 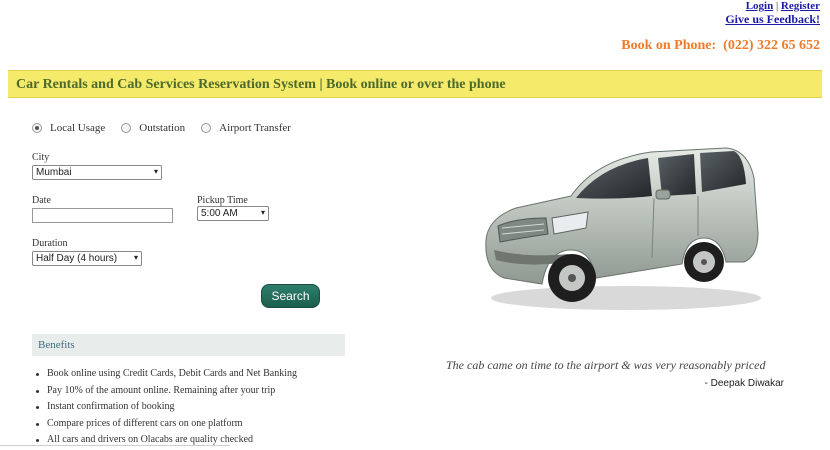 What do you see at coordinates (720, 46) in the screenshot?
I see `phone-booking: Book on Phone: (022) 322 65 652` at bounding box center [720, 46].